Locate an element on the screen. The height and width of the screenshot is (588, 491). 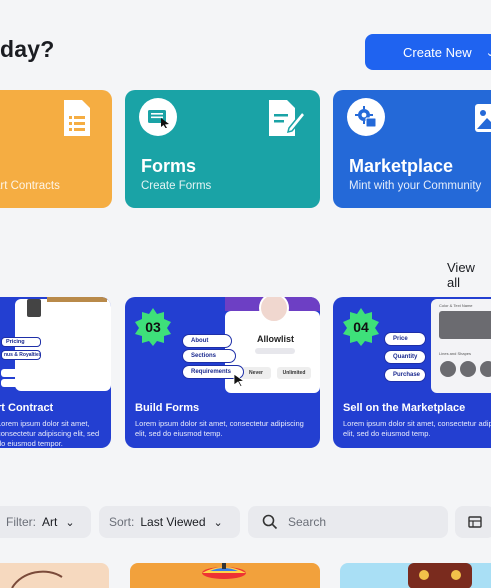
mockup-pill-purchase: Purchase is located at coordinates (405, 375).